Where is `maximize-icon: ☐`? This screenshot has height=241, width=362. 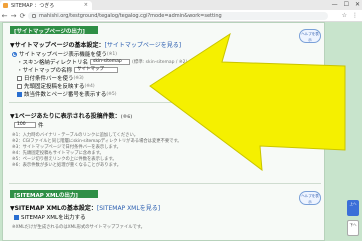
maximize-icon: ☐ is located at coordinates (346, 5).